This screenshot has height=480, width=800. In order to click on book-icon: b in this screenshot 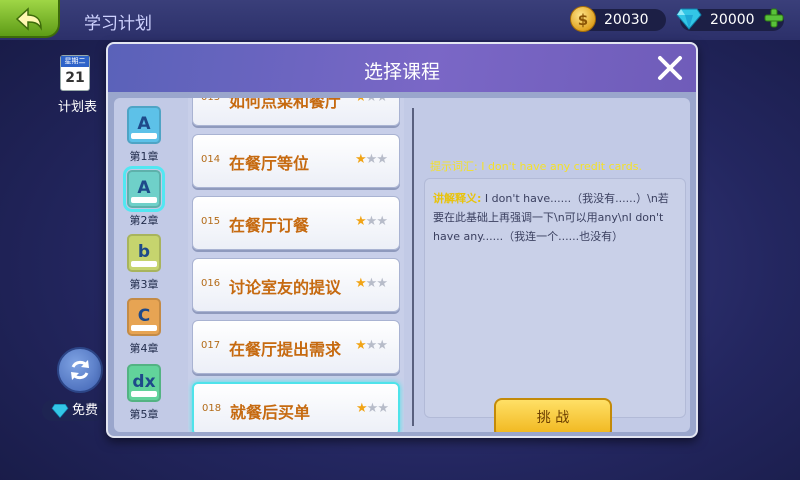, I will do `click(144, 253)`.